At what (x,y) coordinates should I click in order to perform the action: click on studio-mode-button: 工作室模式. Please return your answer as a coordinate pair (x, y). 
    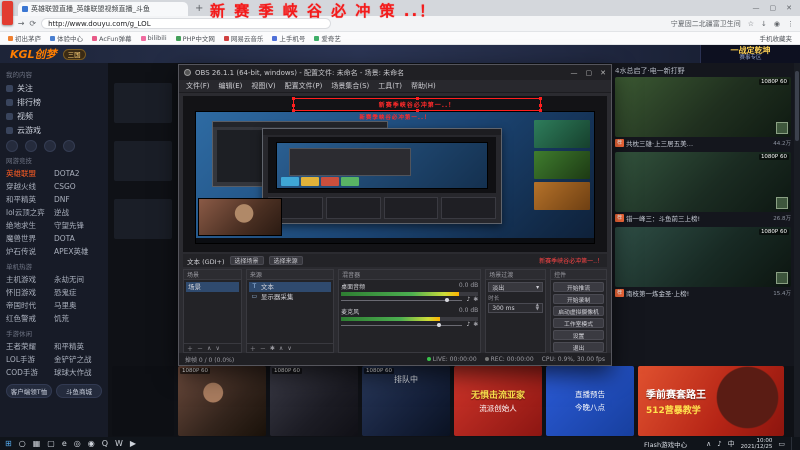
    Looking at the image, I should click on (578, 323).